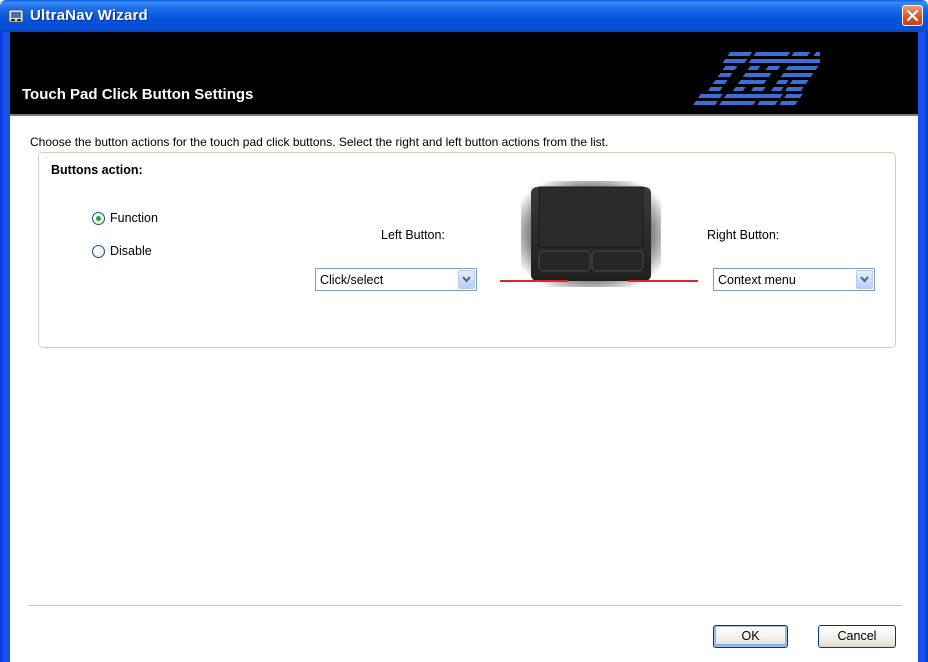  I want to click on left-button-select: Click/select, so click(396, 279).